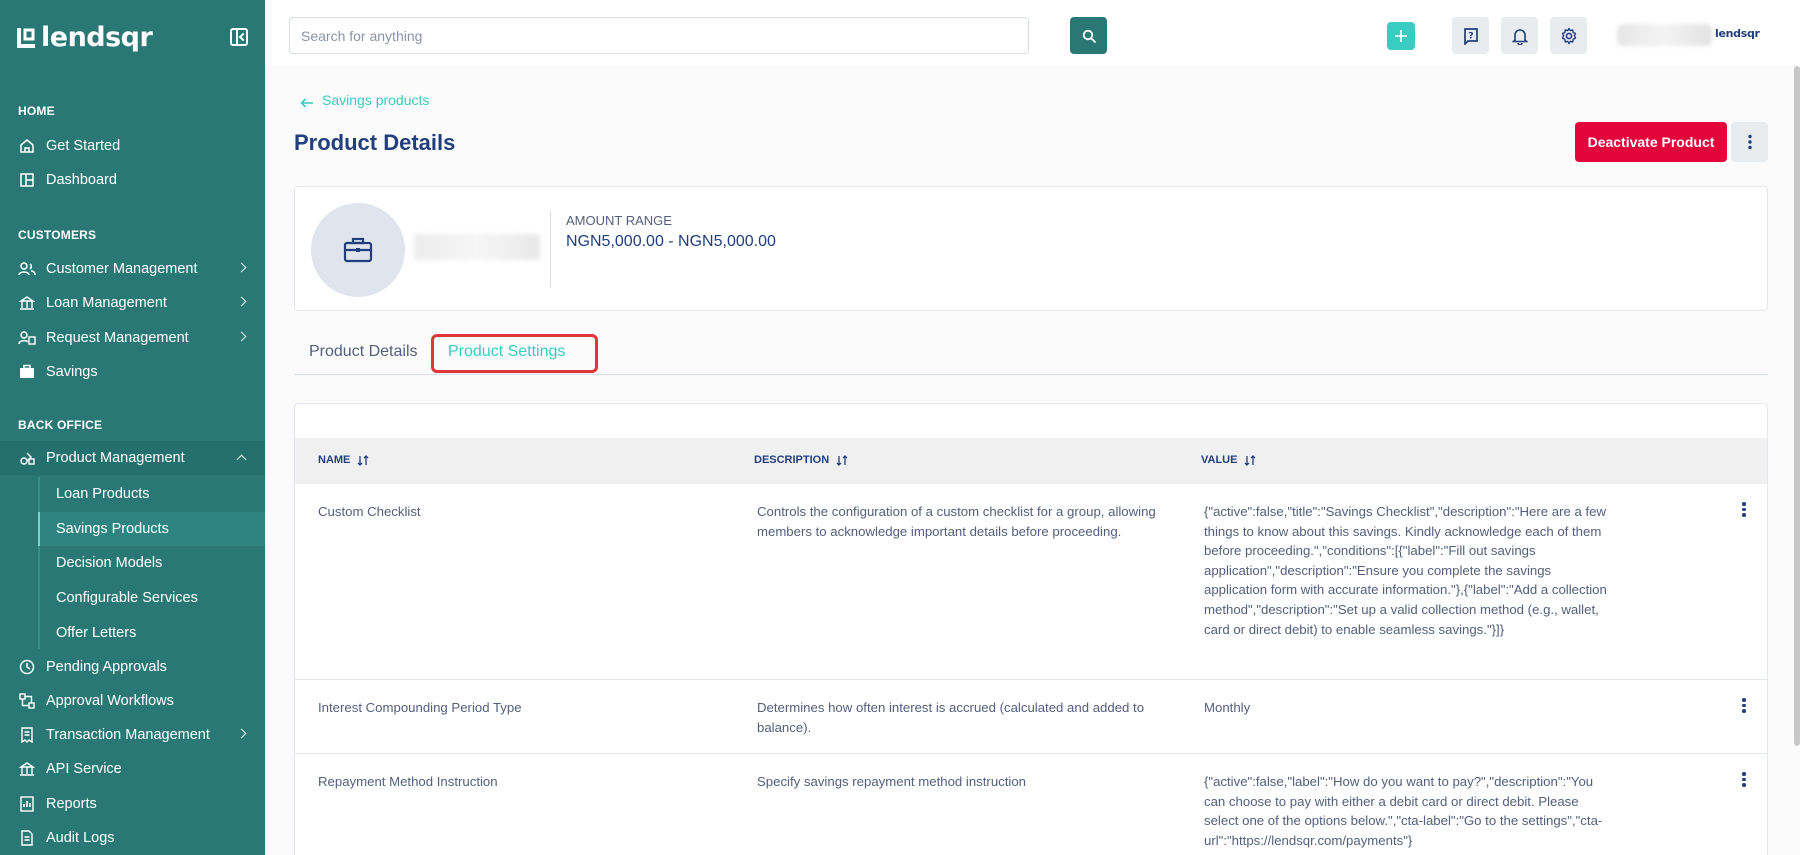 The height and width of the screenshot is (855, 1800). I want to click on brand-logo: lendsqr, so click(85, 37).